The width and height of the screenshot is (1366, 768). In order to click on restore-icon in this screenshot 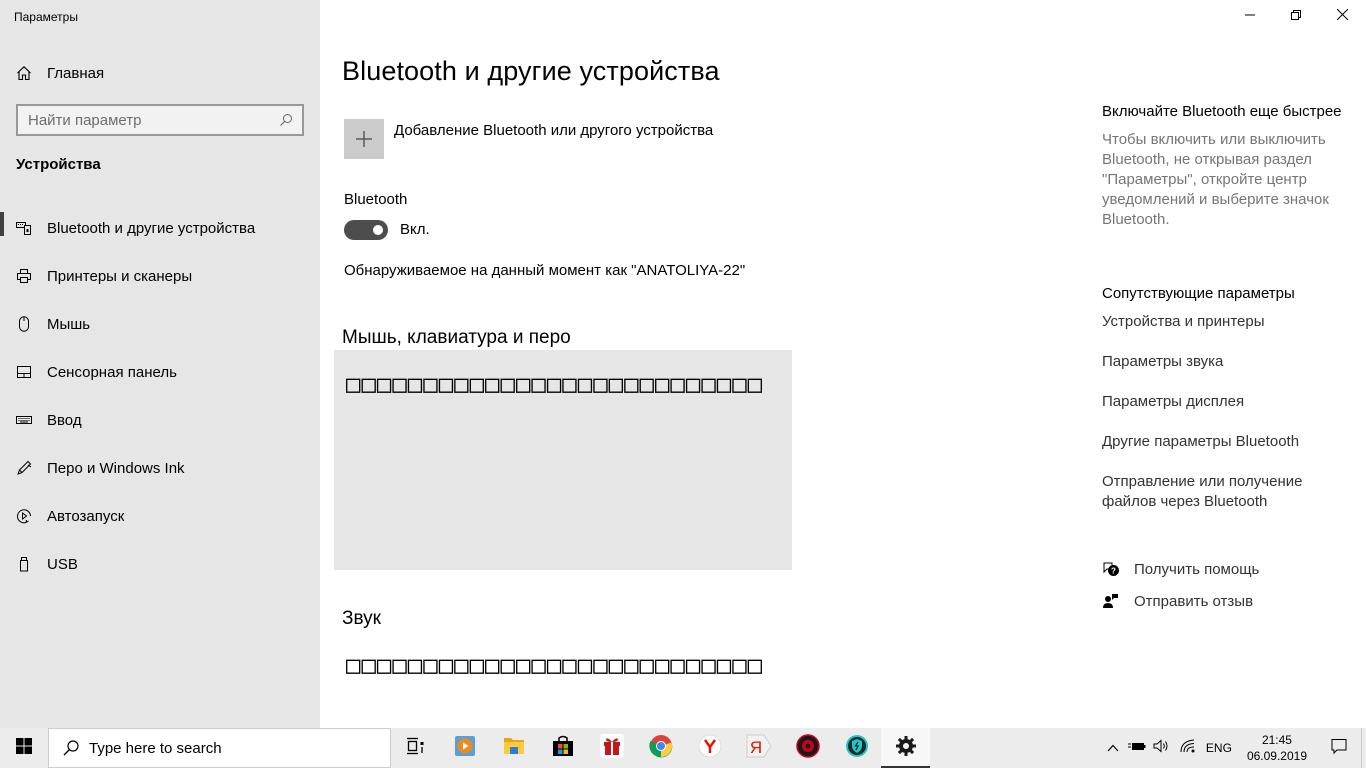, I will do `click(1296, 16)`.